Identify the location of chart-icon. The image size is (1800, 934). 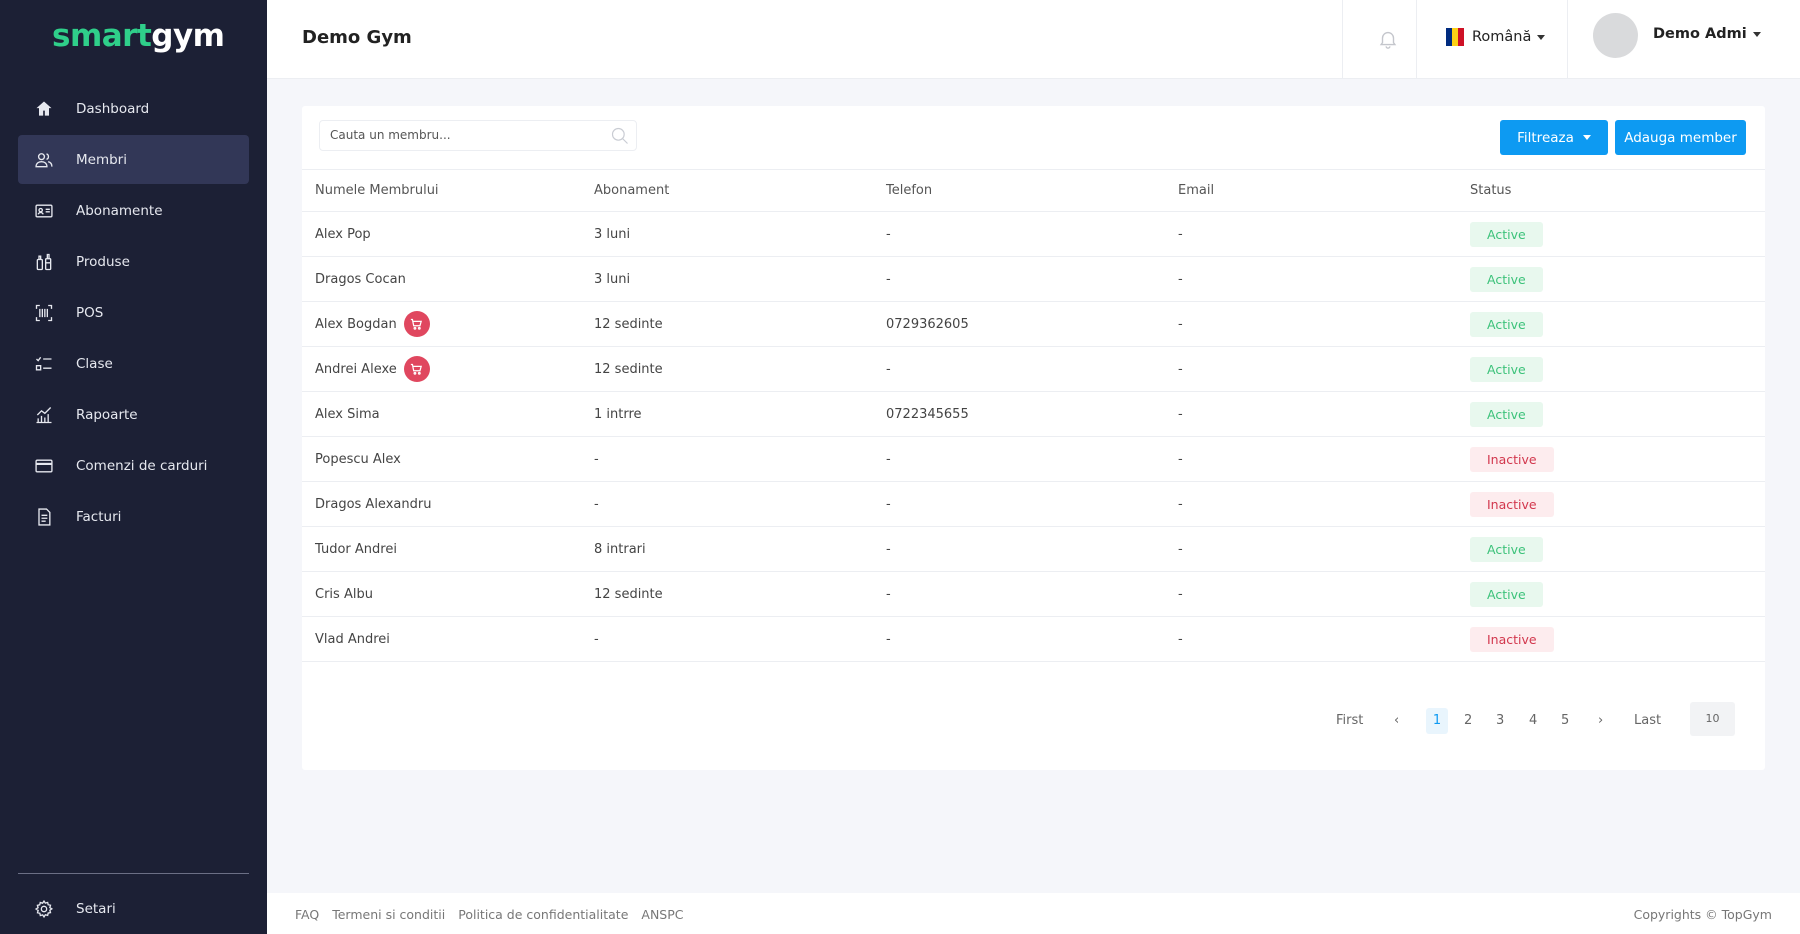
(44, 415).